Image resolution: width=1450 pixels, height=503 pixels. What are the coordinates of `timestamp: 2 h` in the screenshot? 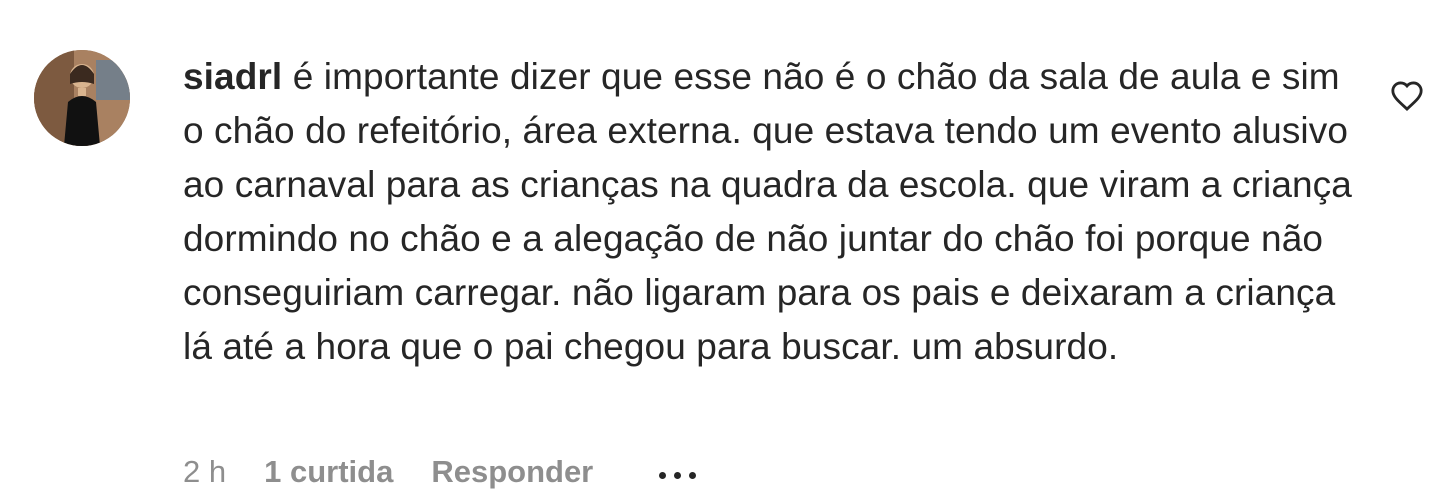 It's located at (205, 471).